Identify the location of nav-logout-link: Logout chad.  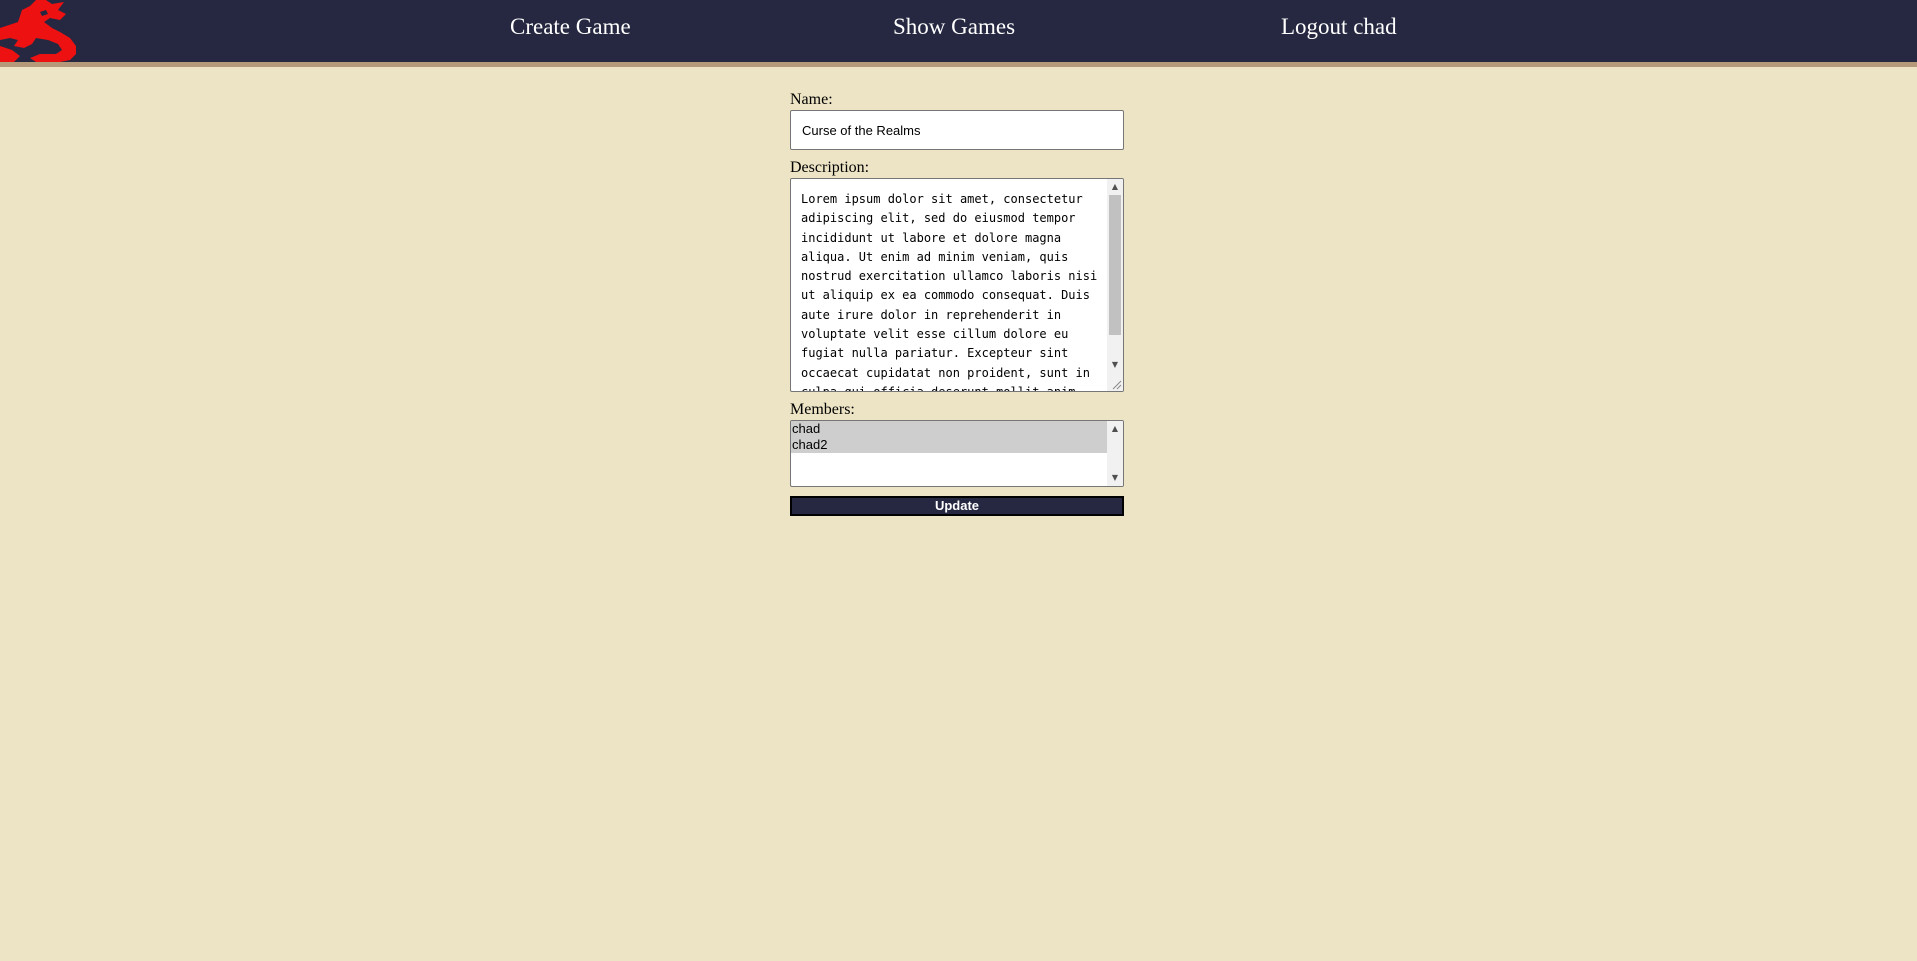
(1339, 27).